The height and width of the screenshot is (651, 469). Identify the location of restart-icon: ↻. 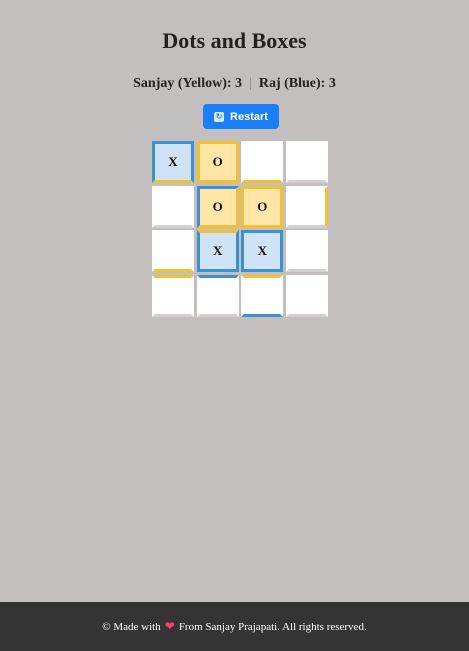
(219, 116).